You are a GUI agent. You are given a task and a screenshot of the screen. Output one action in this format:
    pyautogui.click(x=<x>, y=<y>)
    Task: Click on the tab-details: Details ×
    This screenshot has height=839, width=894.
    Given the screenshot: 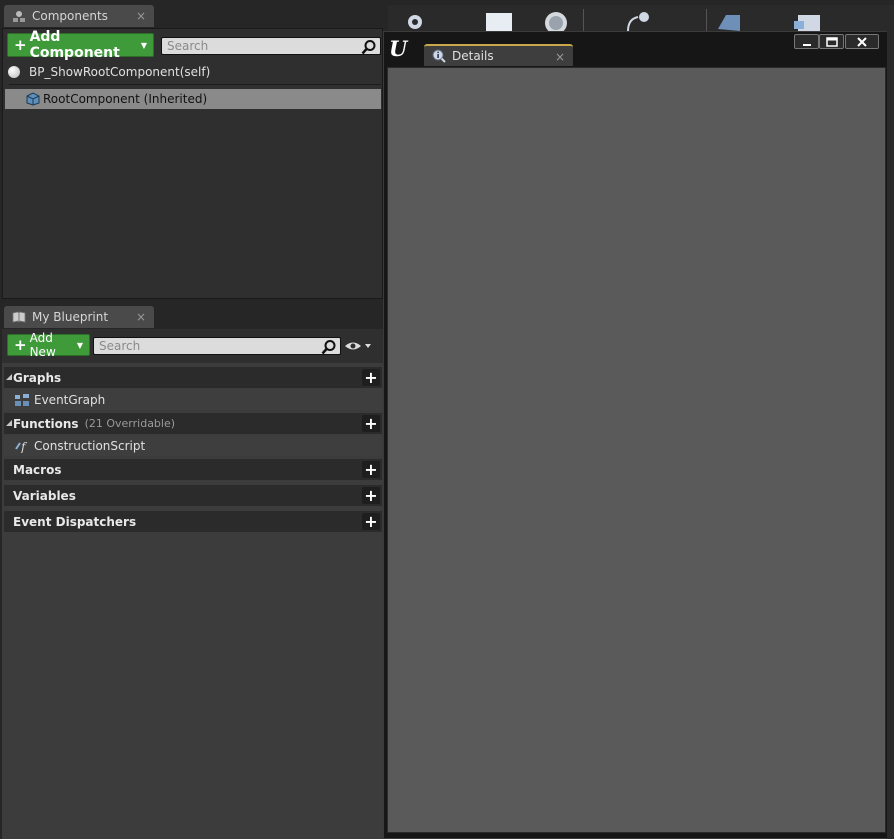 What is the action you would take?
    pyautogui.click(x=498, y=55)
    